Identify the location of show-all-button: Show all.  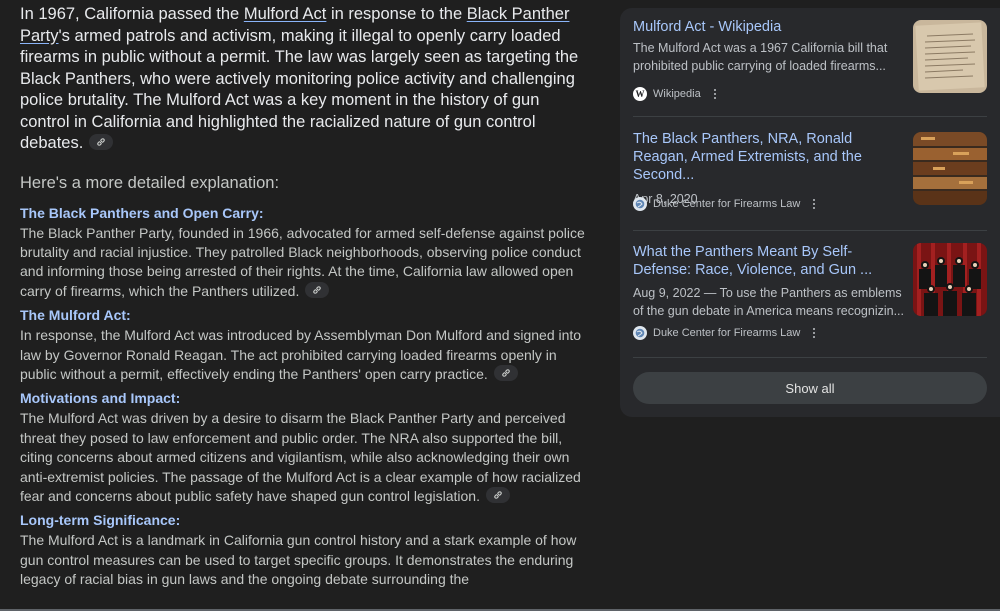
(810, 388).